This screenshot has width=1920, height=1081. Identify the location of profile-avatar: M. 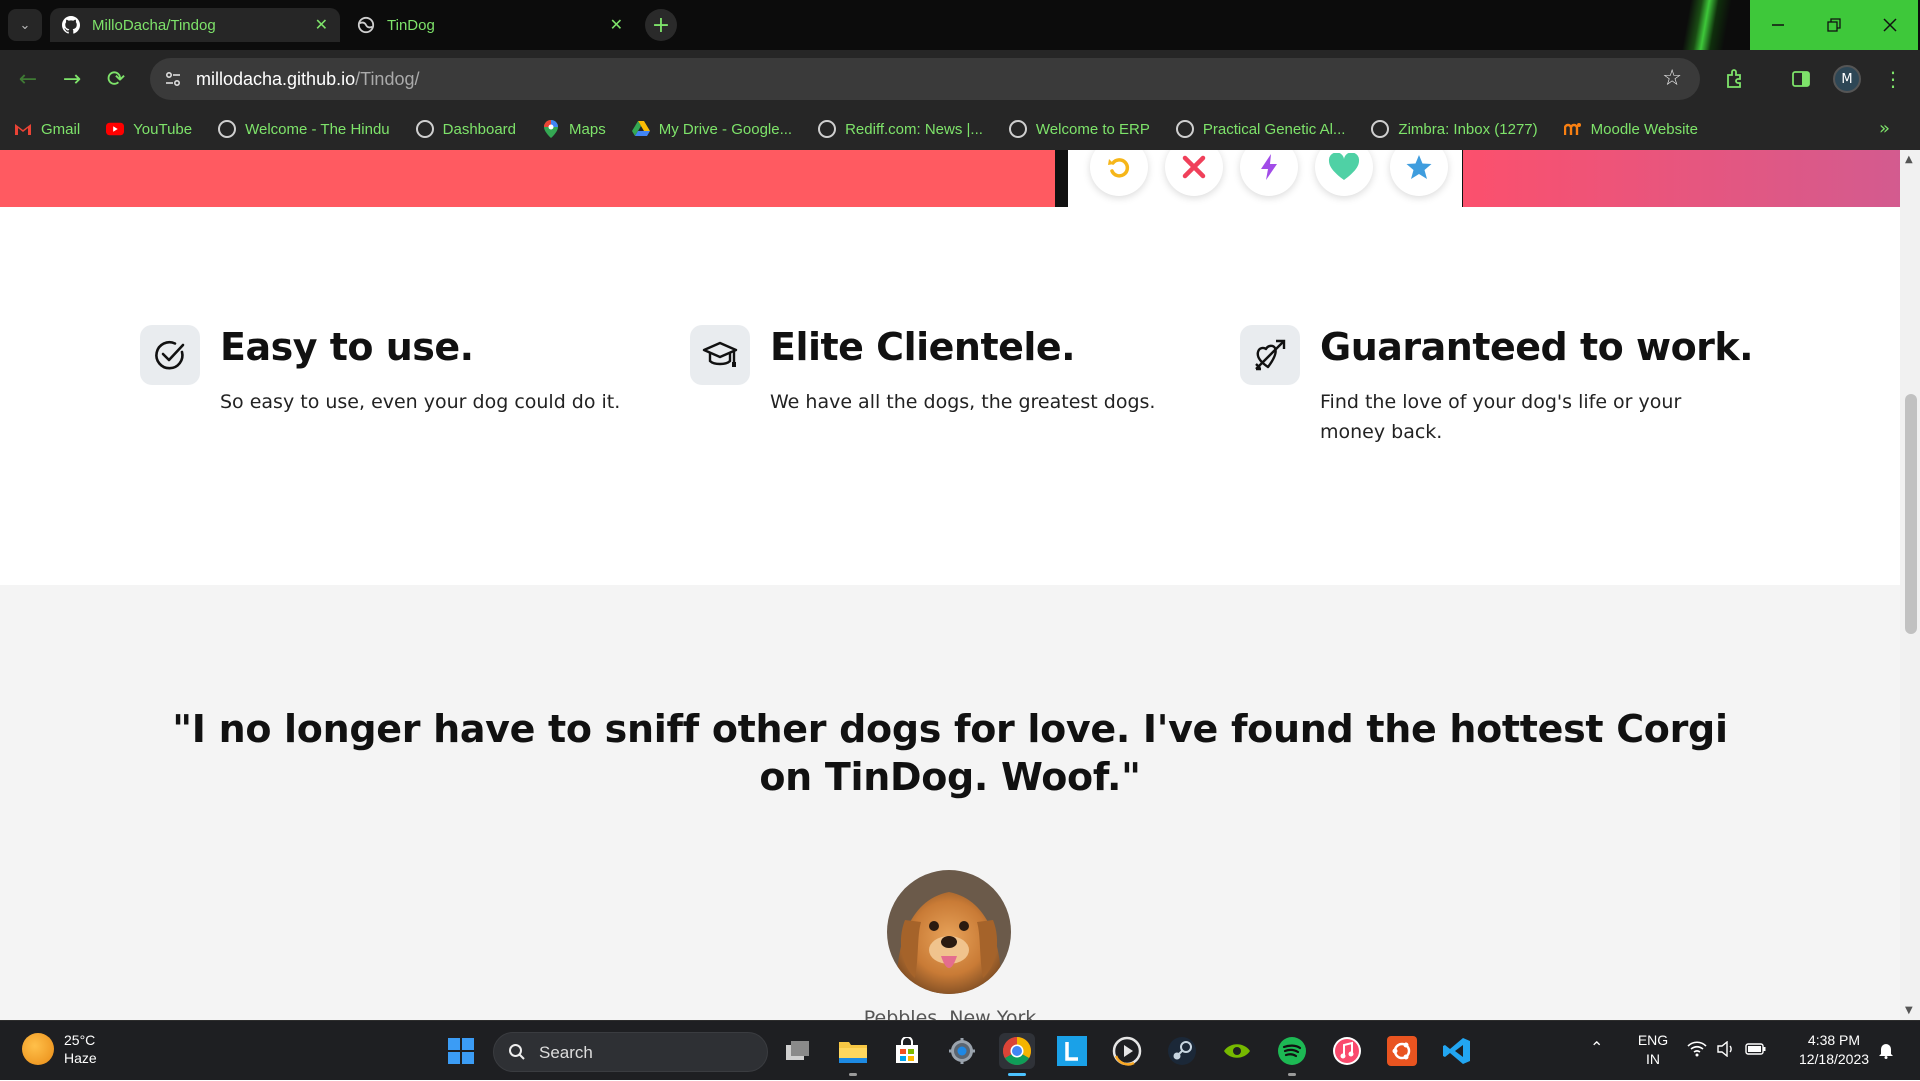
(1847, 79).